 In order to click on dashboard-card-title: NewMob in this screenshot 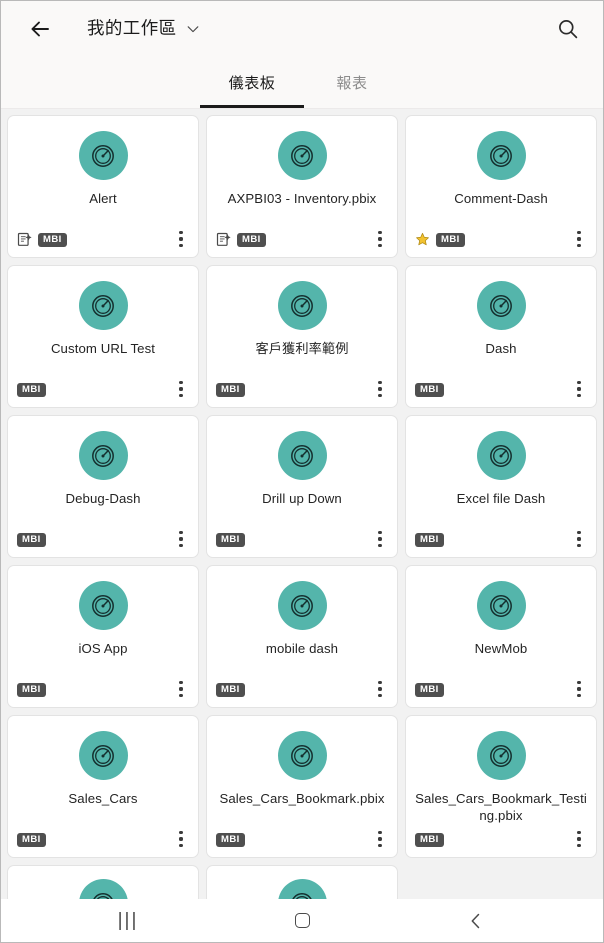, I will do `click(501, 648)`.